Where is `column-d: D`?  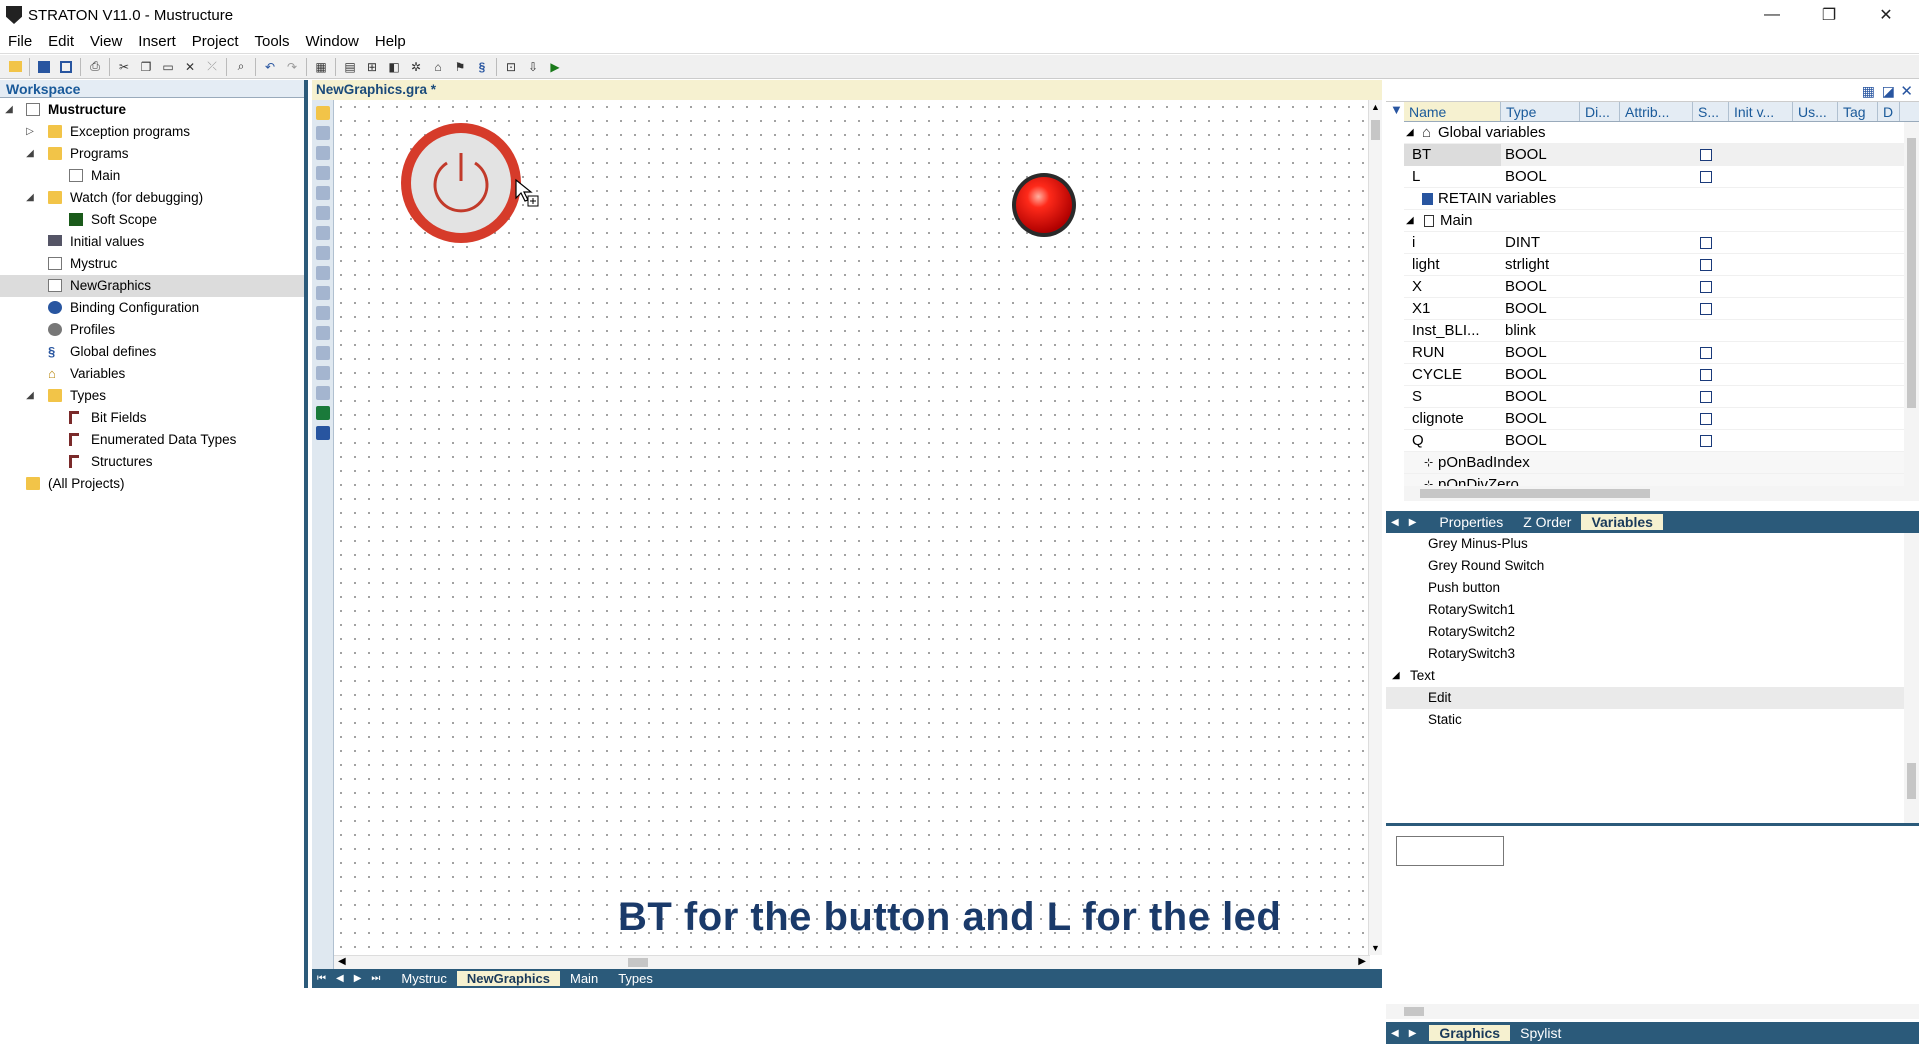 column-d: D is located at coordinates (1889, 111).